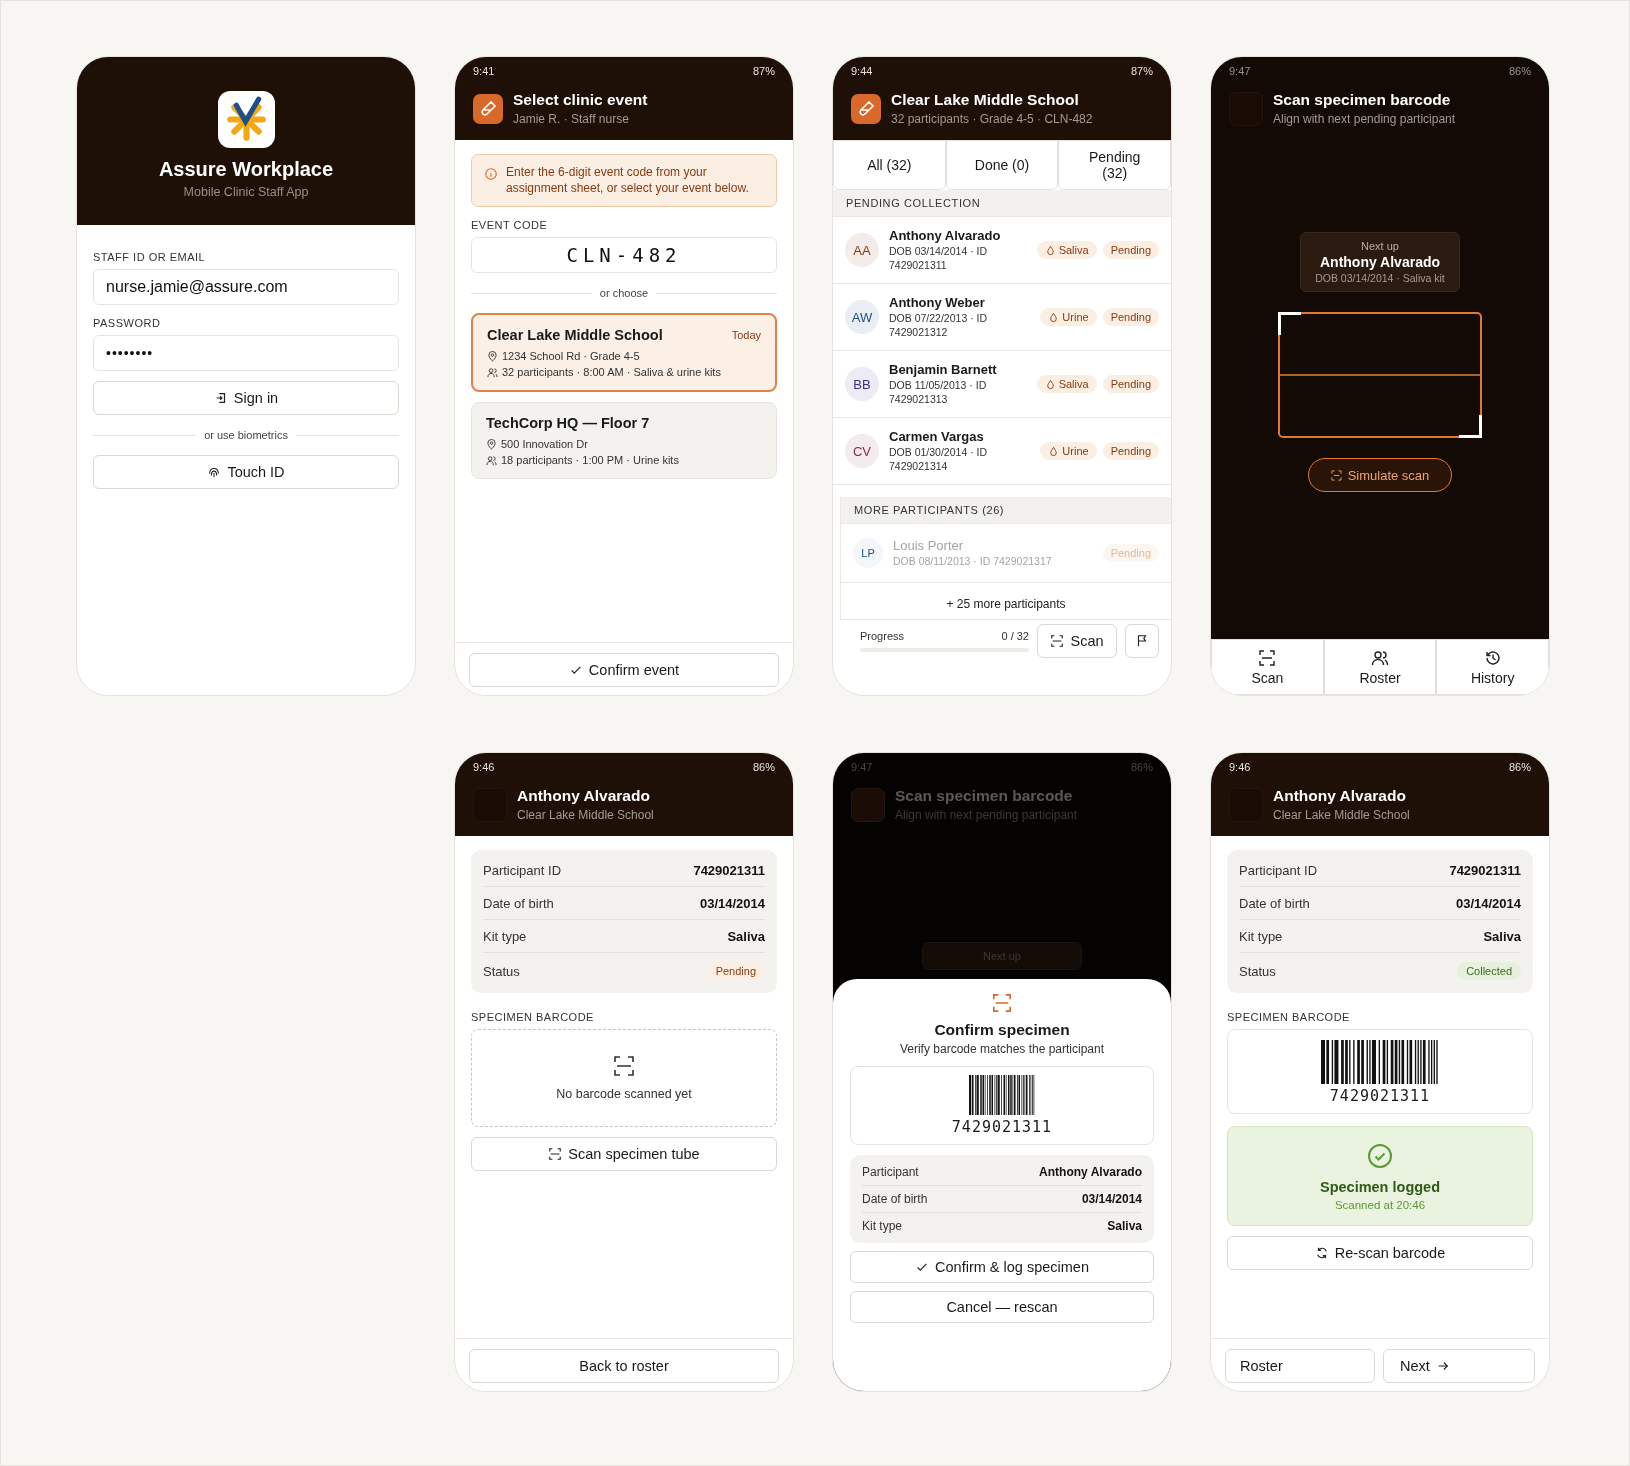  Describe the element at coordinates (1380, 1187) in the screenshot. I see `success-title: Specimen logged` at that location.